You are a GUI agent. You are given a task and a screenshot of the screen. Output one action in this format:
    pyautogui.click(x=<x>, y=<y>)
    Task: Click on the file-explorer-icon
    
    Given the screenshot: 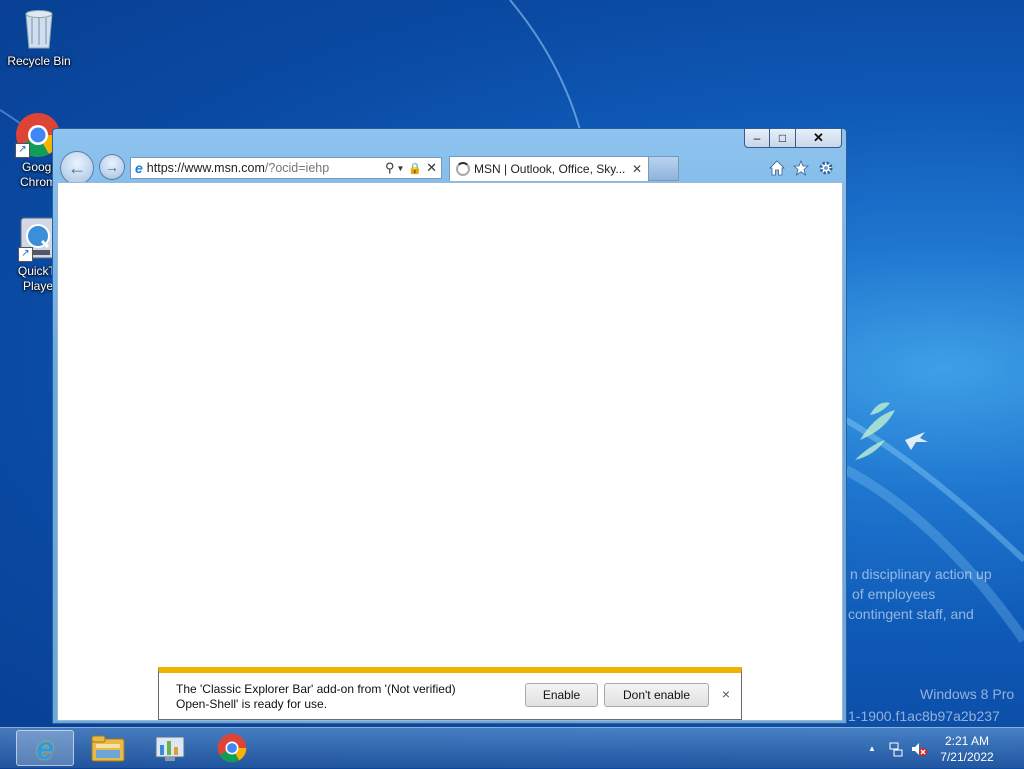 What is the action you would take?
    pyautogui.click(x=108, y=748)
    